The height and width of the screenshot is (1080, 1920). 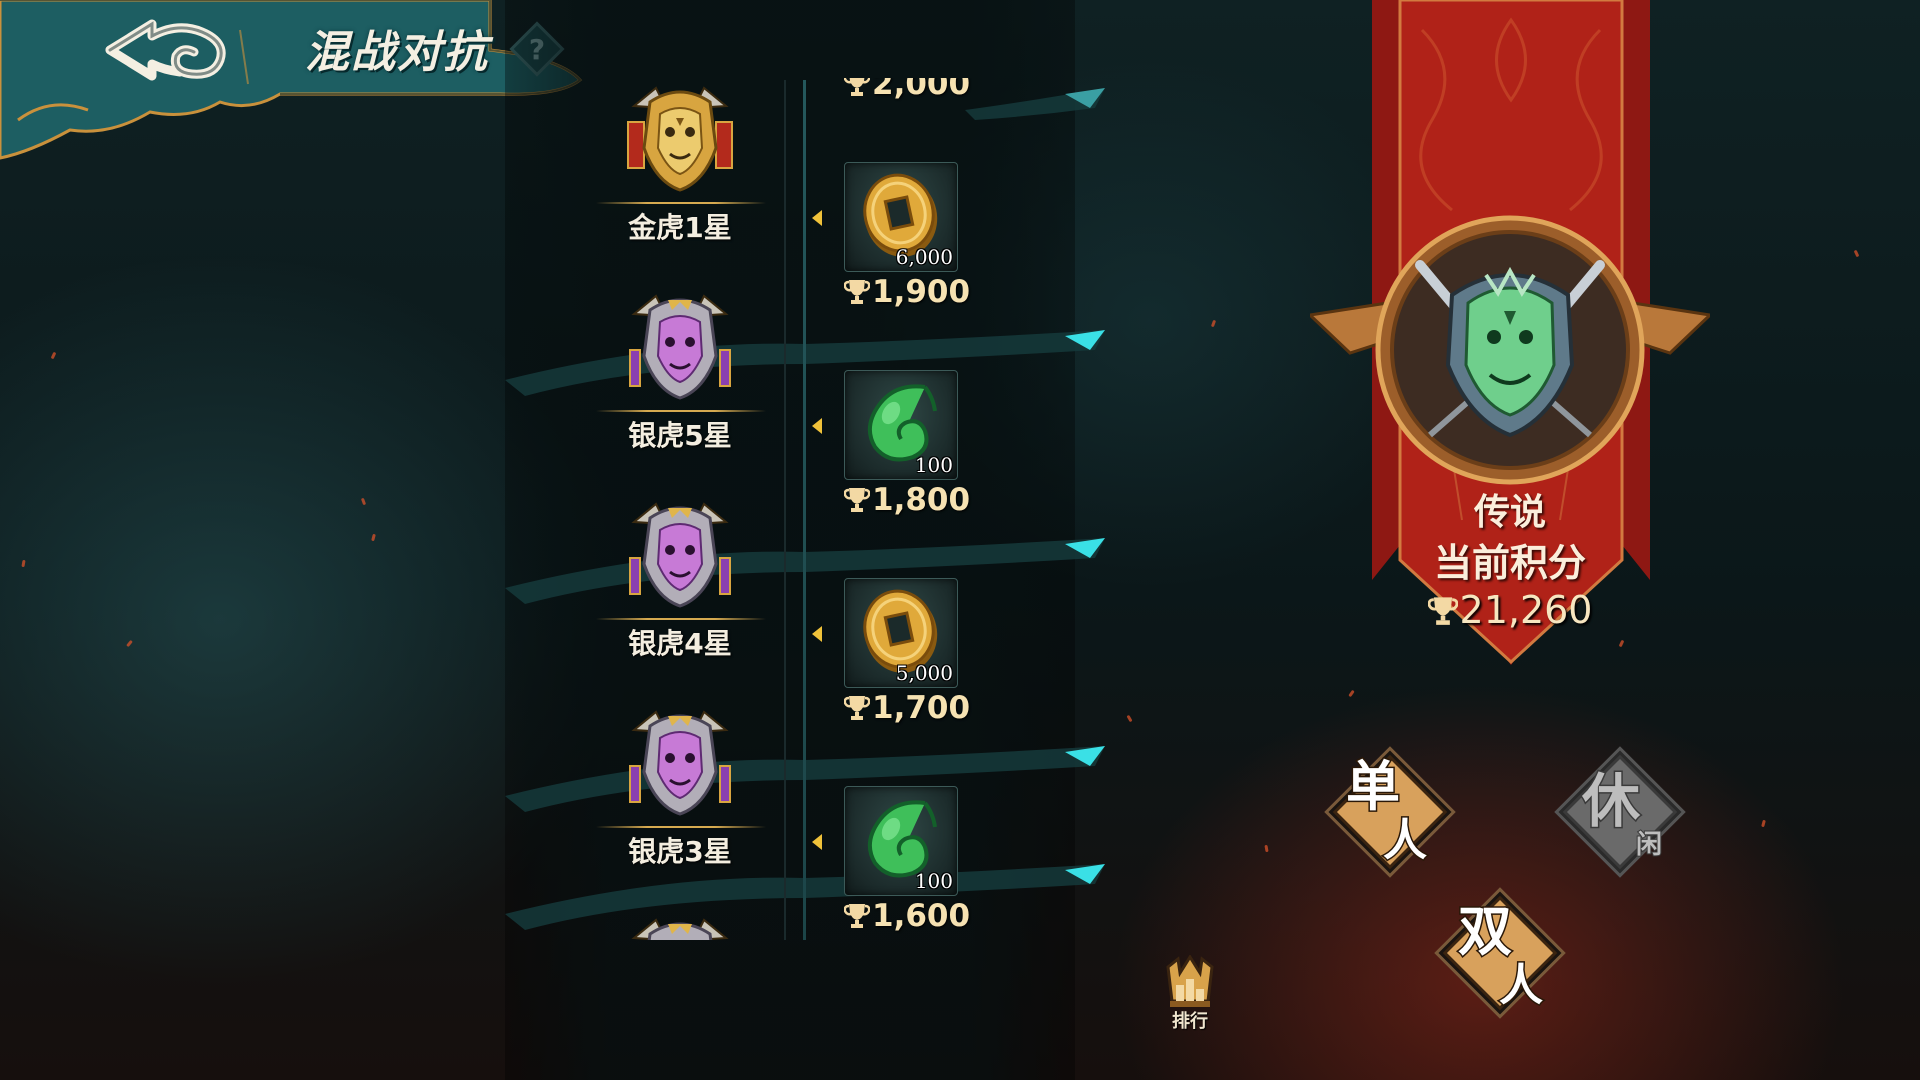 I want to click on tier-points: 1,700, so click(x=907, y=708).